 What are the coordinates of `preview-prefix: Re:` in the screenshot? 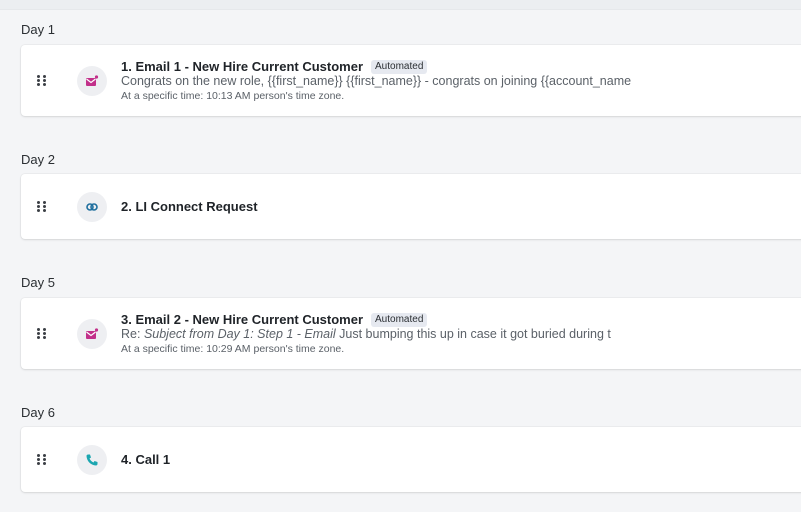 It's located at (132, 334).